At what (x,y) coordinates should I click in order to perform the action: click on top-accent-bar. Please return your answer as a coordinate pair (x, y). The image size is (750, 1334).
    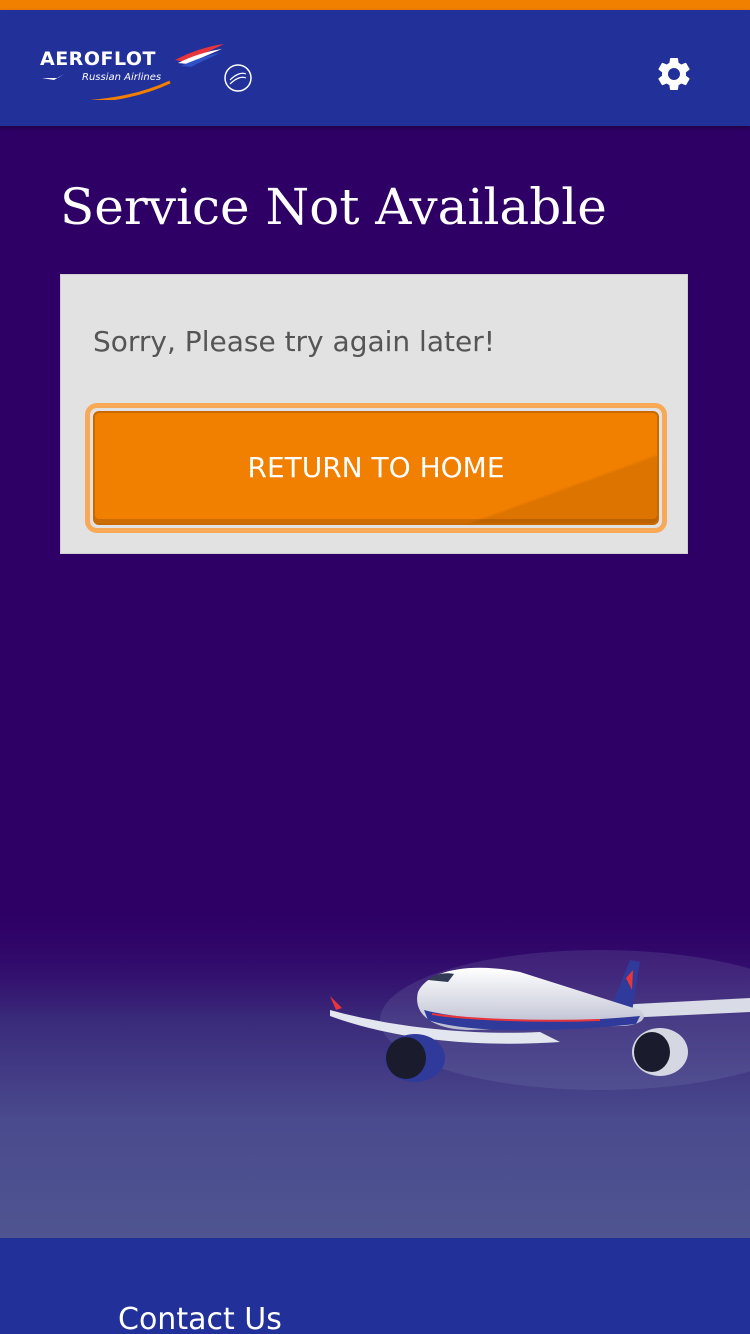
    Looking at the image, I should click on (375, 5).